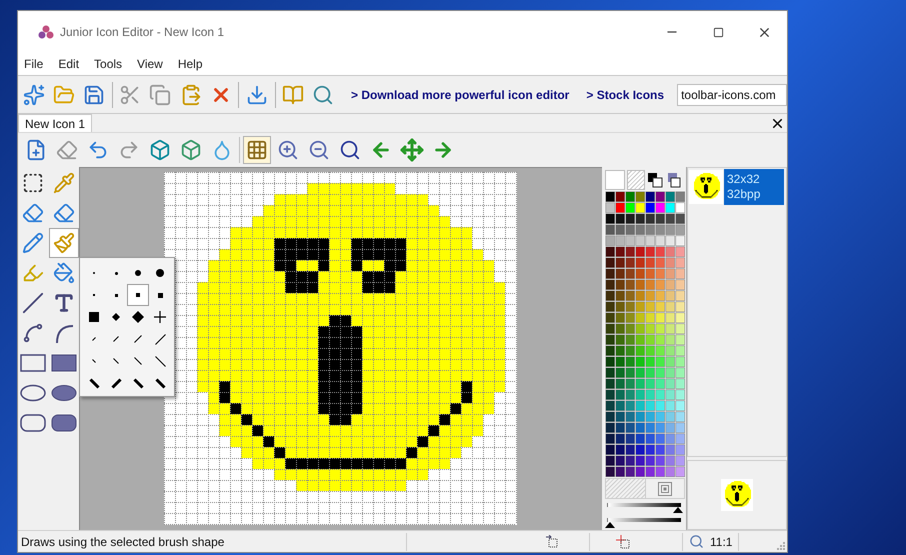 The width and height of the screenshot is (906, 555). I want to click on url-field: toolbar-icons.com, so click(732, 95).